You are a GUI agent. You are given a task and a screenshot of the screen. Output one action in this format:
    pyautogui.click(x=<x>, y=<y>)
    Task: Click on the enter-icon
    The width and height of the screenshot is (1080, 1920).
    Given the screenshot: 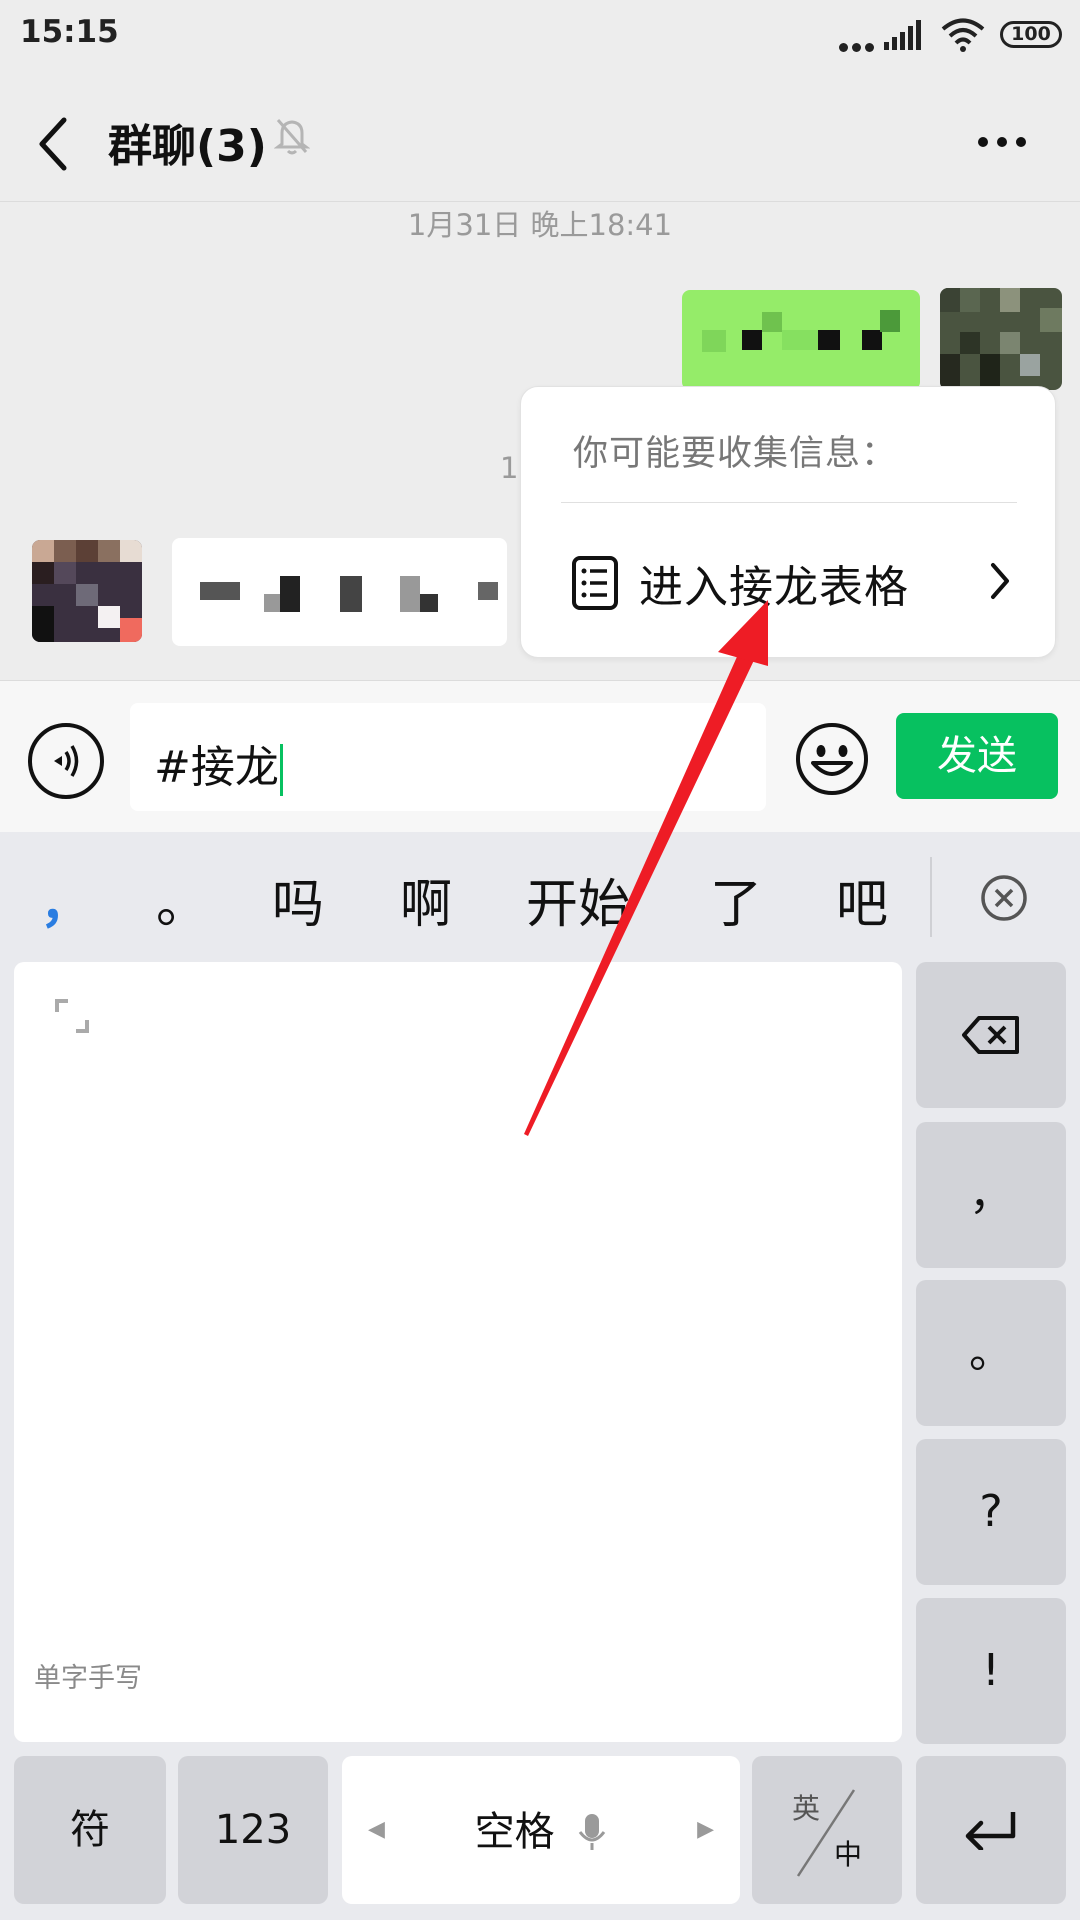 What is the action you would take?
    pyautogui.click(x=990, y=1831)
    